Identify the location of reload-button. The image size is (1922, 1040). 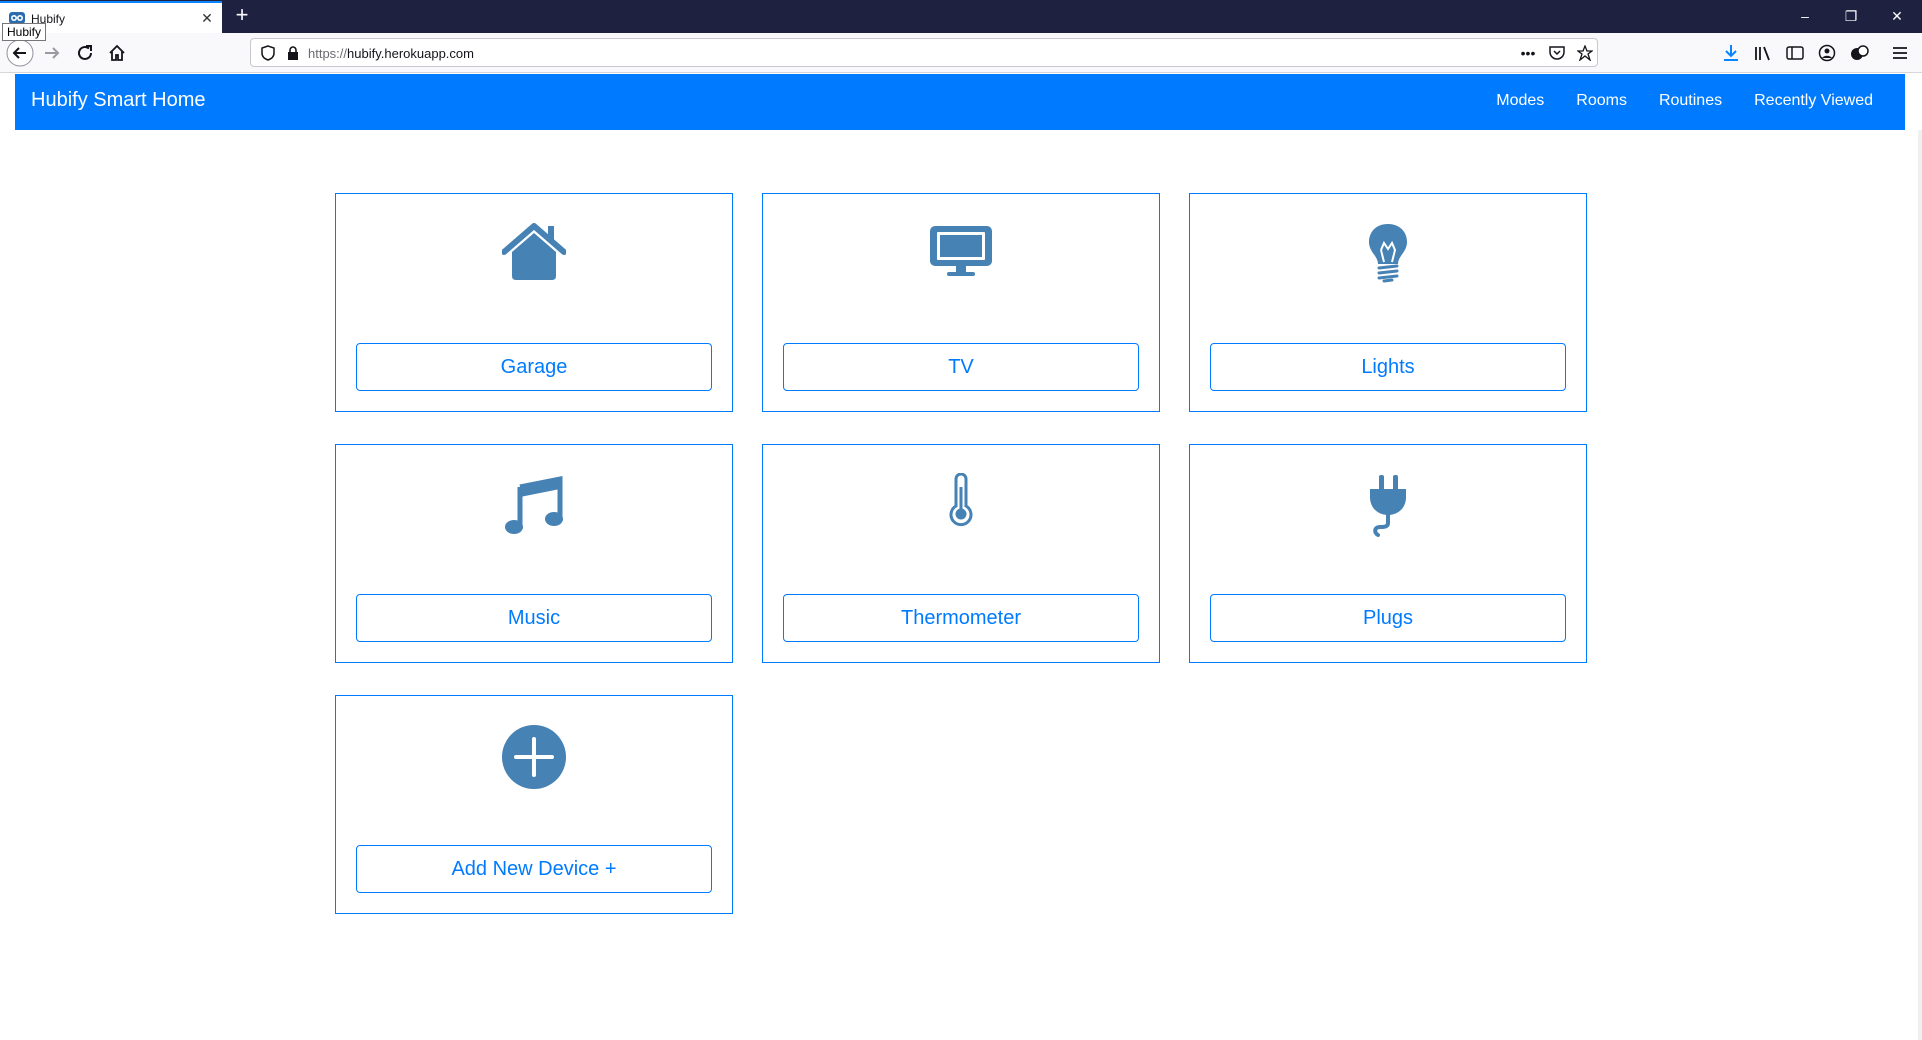
(85, 53).